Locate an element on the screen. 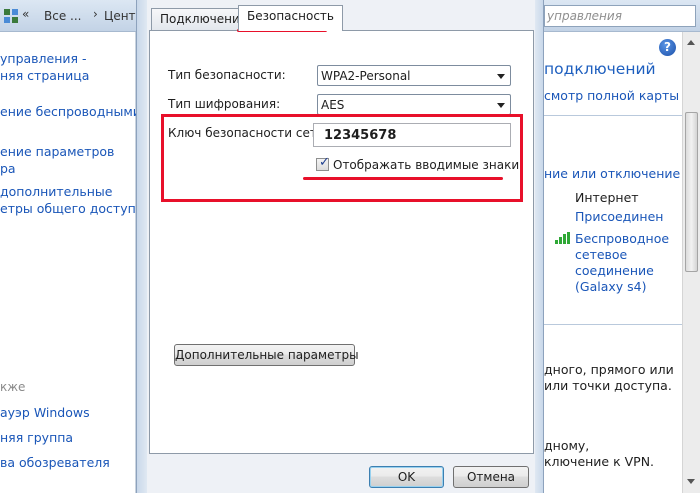  see-also-heading: кже is located at coordinates (13, 387).